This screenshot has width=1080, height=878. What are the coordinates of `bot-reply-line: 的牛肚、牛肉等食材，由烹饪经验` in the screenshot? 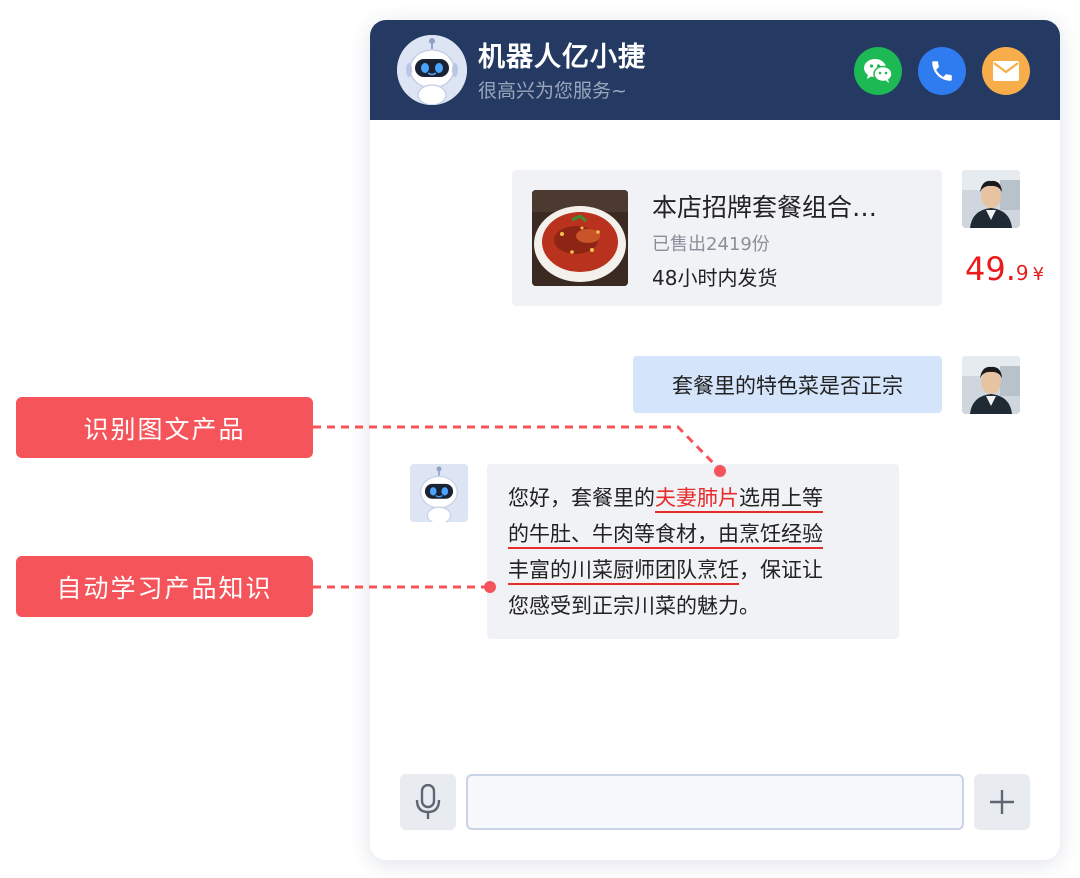 It's located at (665, 533).